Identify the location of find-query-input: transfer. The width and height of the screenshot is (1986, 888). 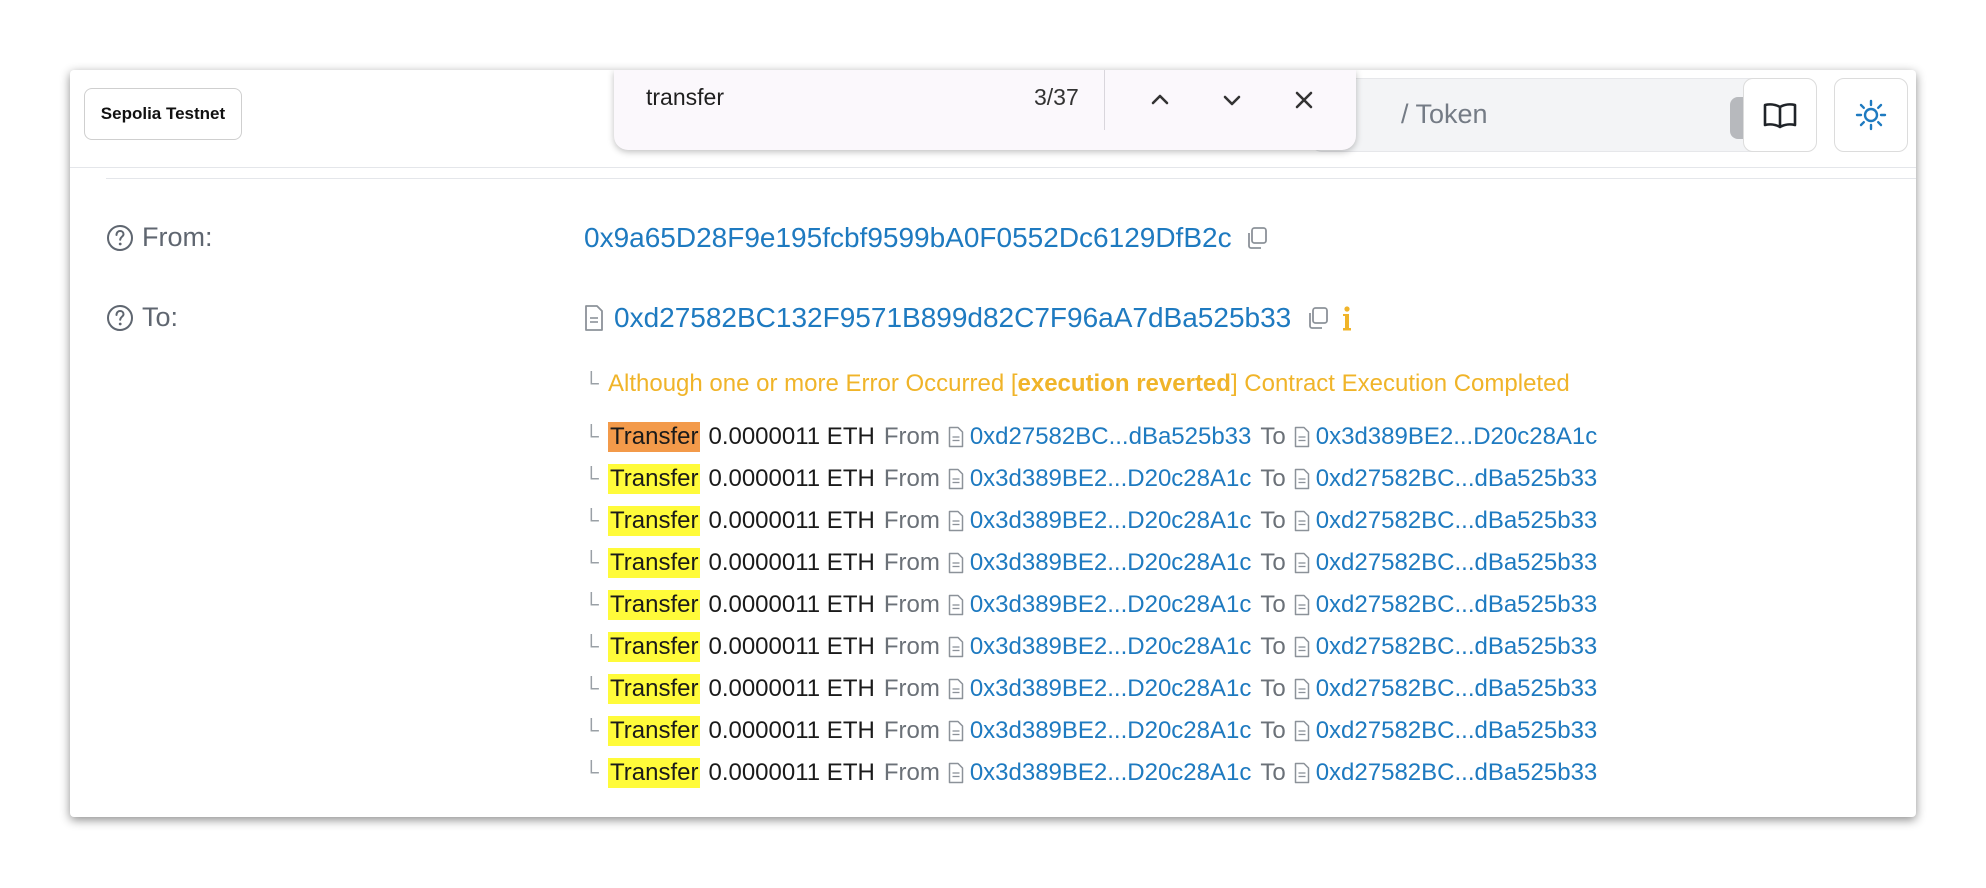
(685, 97).